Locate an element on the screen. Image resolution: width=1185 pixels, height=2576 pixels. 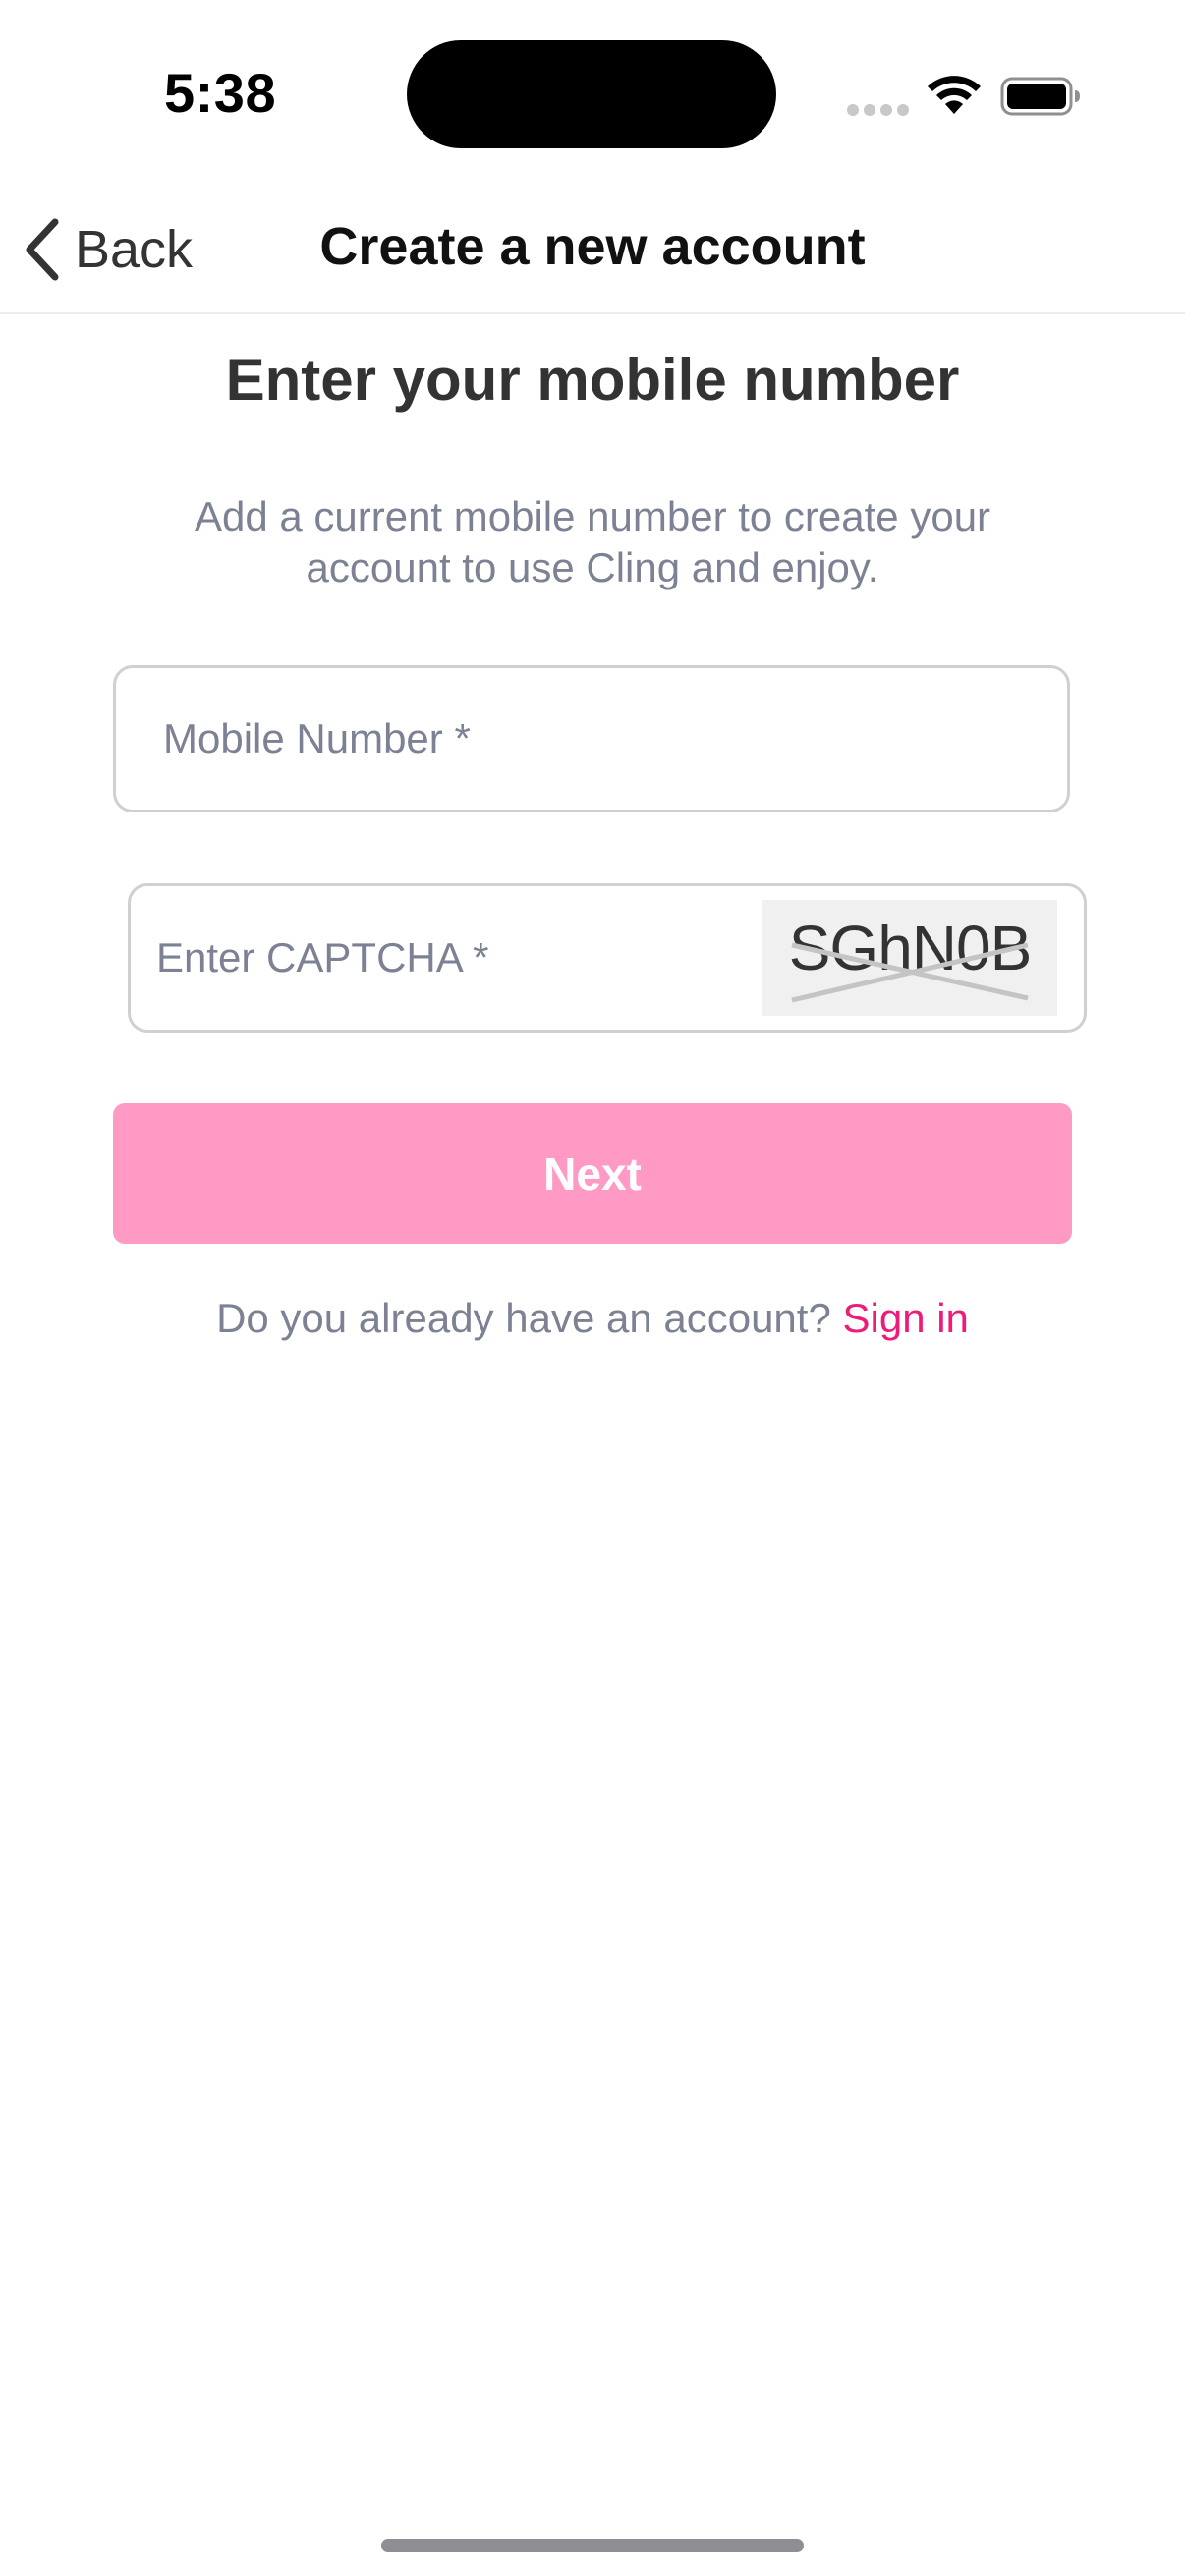
captcha-input is located at coordinates (451, 958).